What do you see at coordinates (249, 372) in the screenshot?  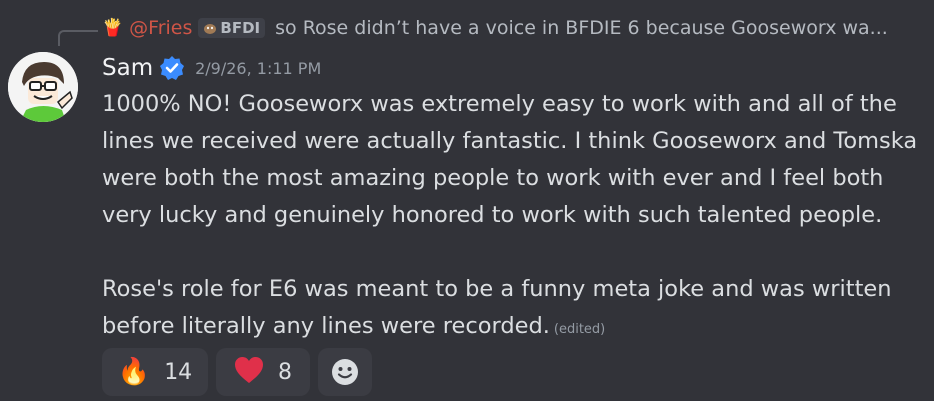 I see `heart-icon` at bounding box center [249, 372].